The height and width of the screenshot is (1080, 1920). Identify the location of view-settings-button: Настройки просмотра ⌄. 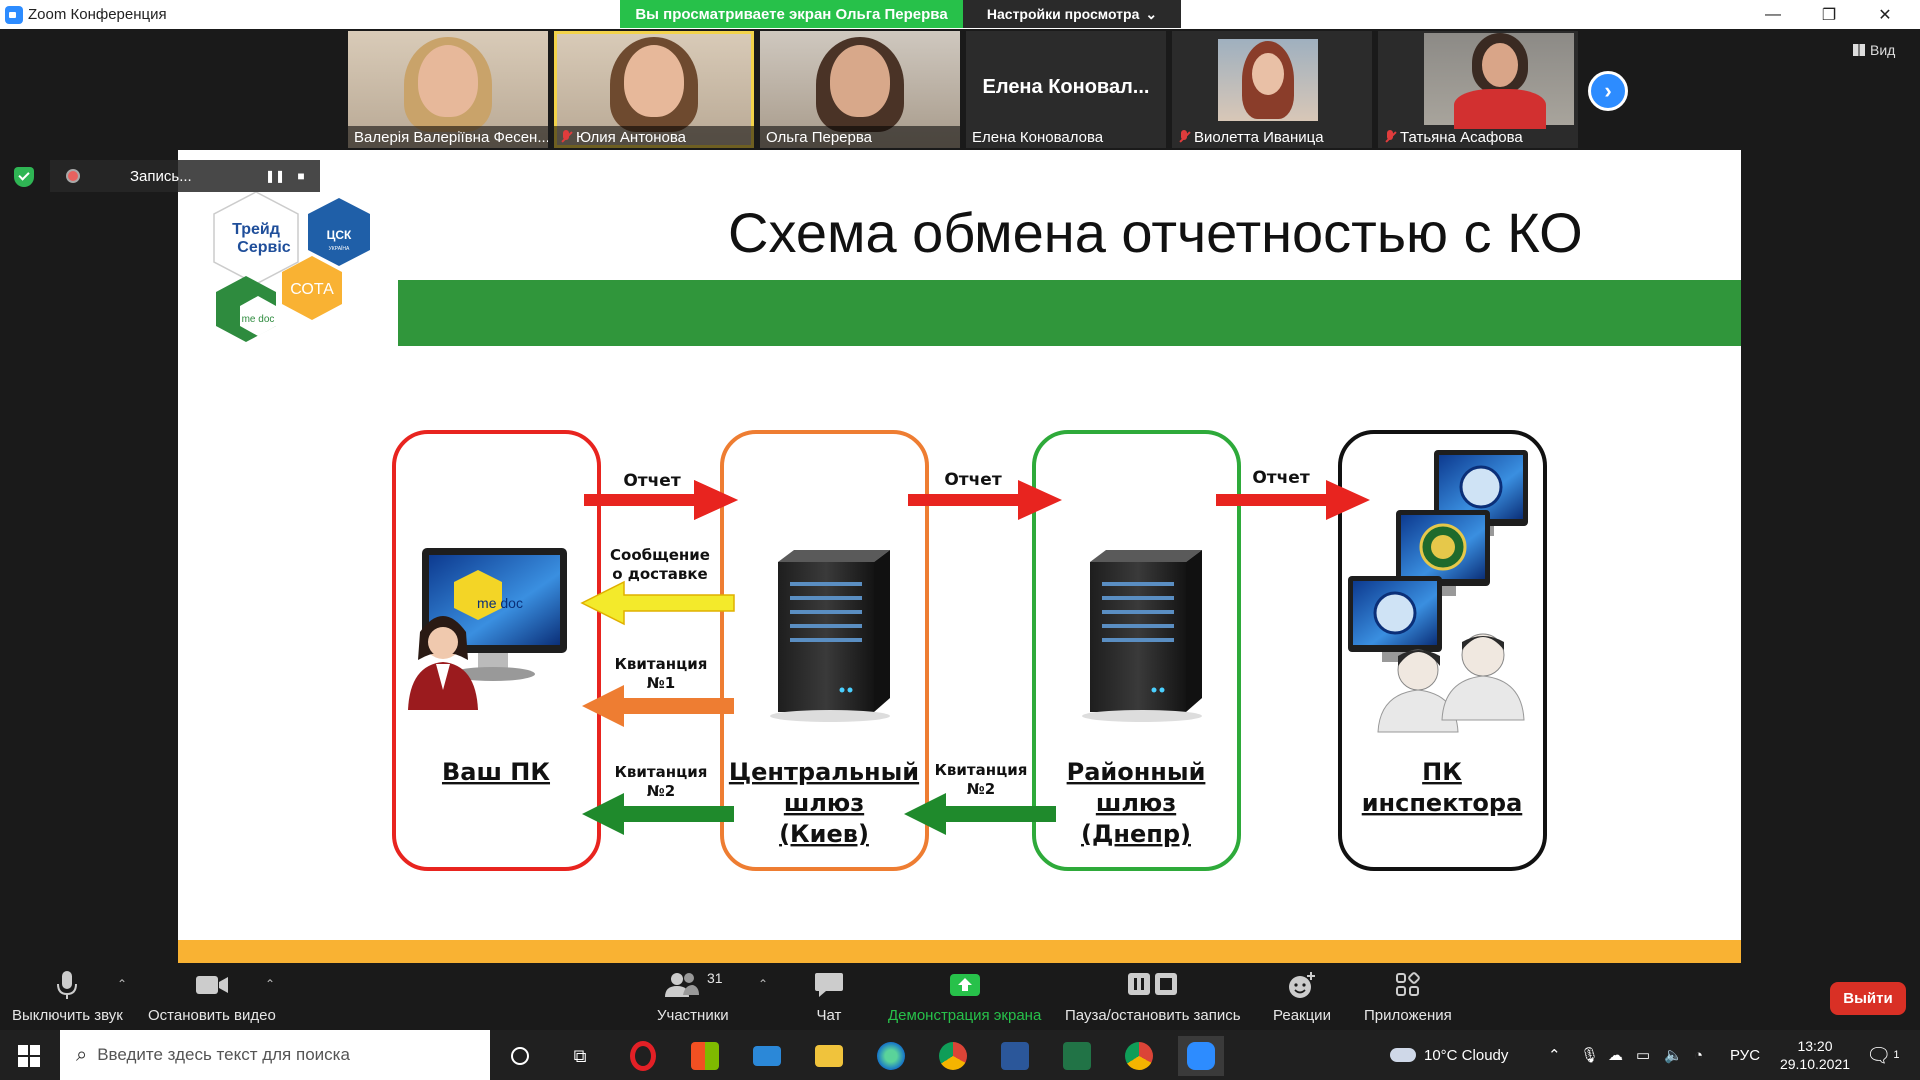
(1072, 14).